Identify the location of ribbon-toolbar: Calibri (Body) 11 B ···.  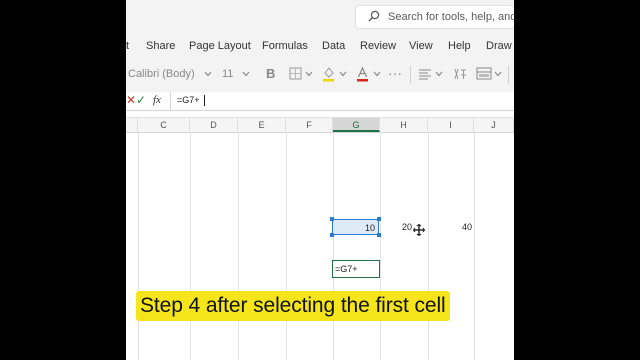
(320, 75).